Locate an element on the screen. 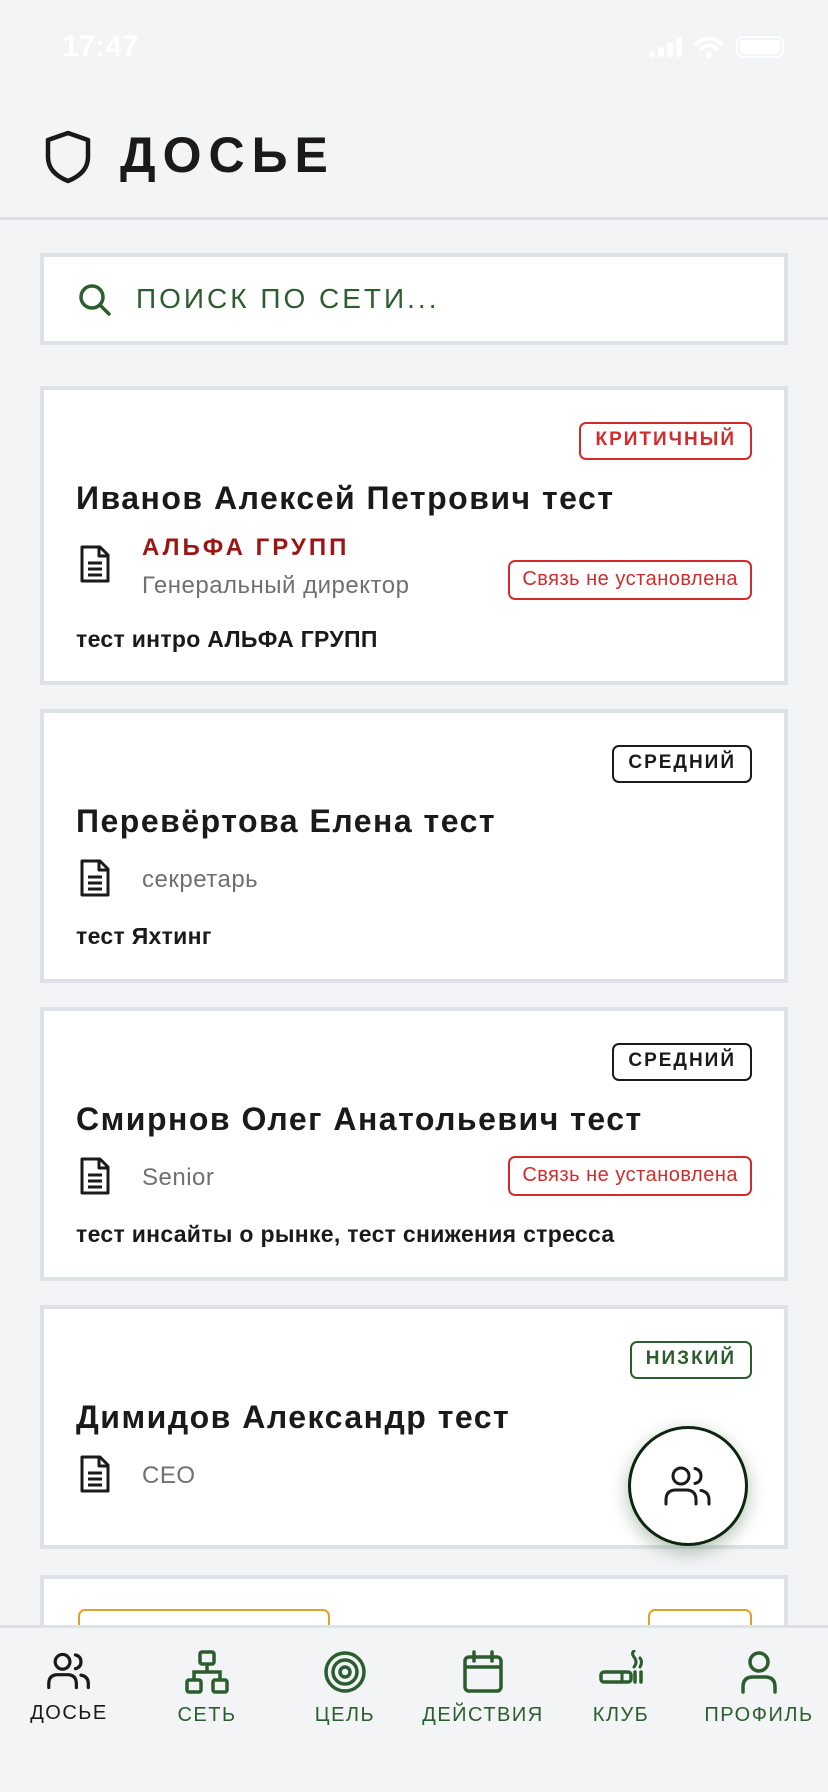 The height and width of the screenshot is (1792, 828). contact-role: Генеральный директор is located at coordinates (276, 585).